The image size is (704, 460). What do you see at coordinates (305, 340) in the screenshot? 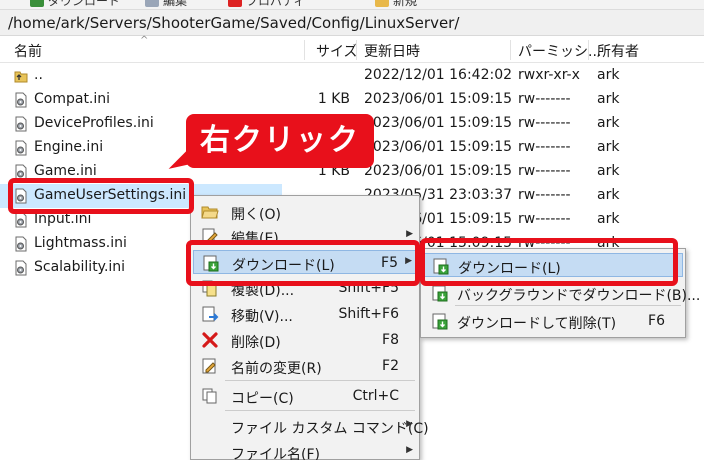
I see `menu-item-delete: 削除(D) F8` at bounding box center [305, 340].